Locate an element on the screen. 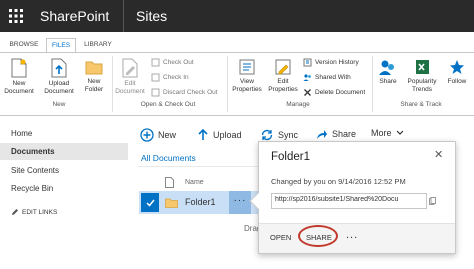 The width and height of the screenshot is (474, 269). version-history-icon is located at coordinates (307, 62).